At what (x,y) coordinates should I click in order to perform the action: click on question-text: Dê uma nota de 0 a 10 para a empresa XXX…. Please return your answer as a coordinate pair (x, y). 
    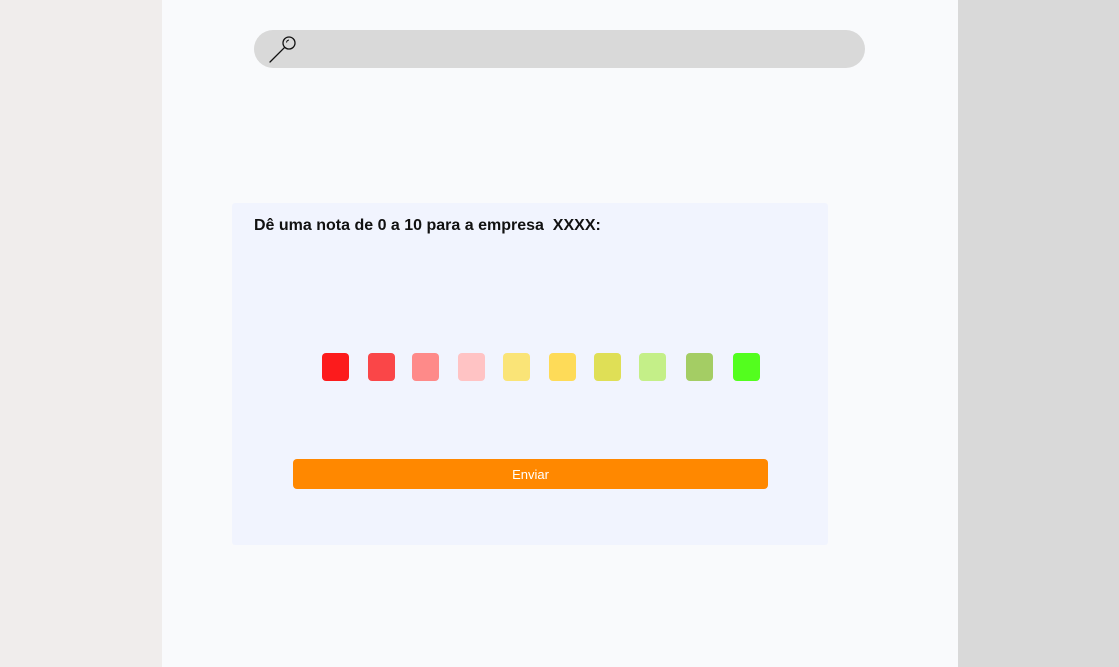
    Looking at the image, I should click on (427, 225).